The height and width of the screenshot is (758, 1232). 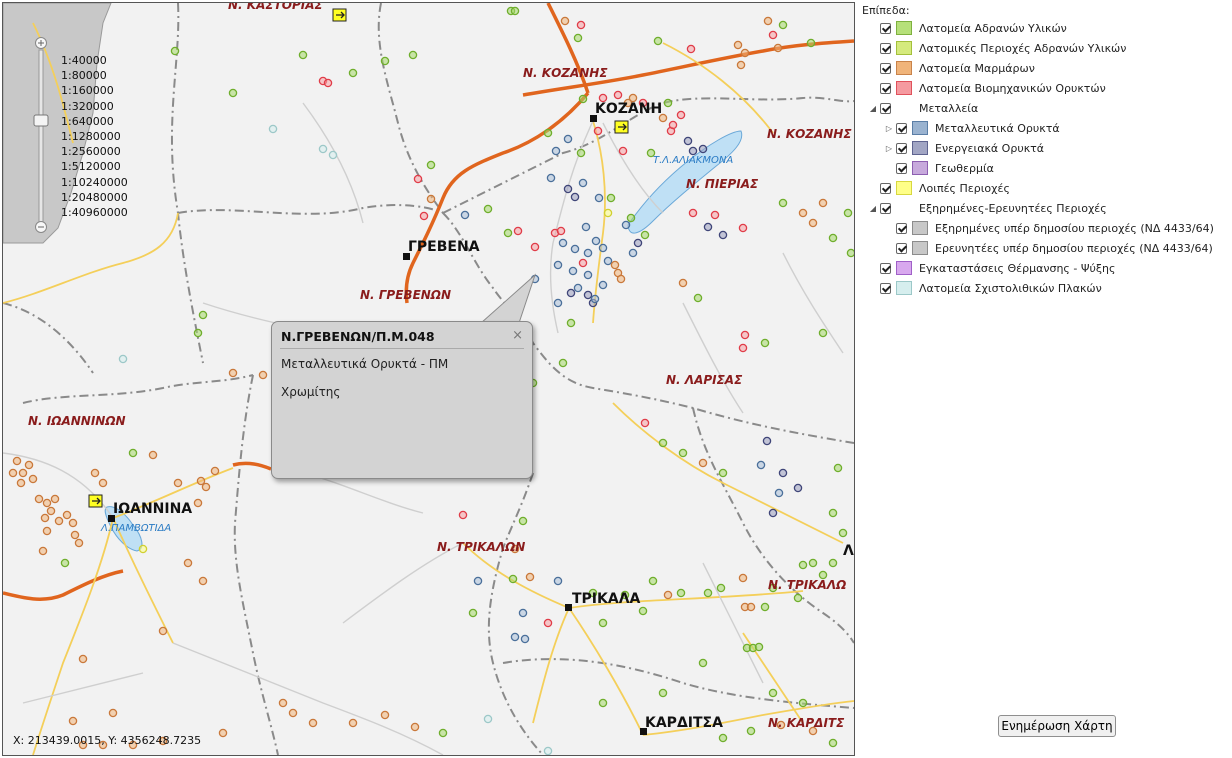 I want to click on zoom-level: 1:80000, so click(x=94, y=75).